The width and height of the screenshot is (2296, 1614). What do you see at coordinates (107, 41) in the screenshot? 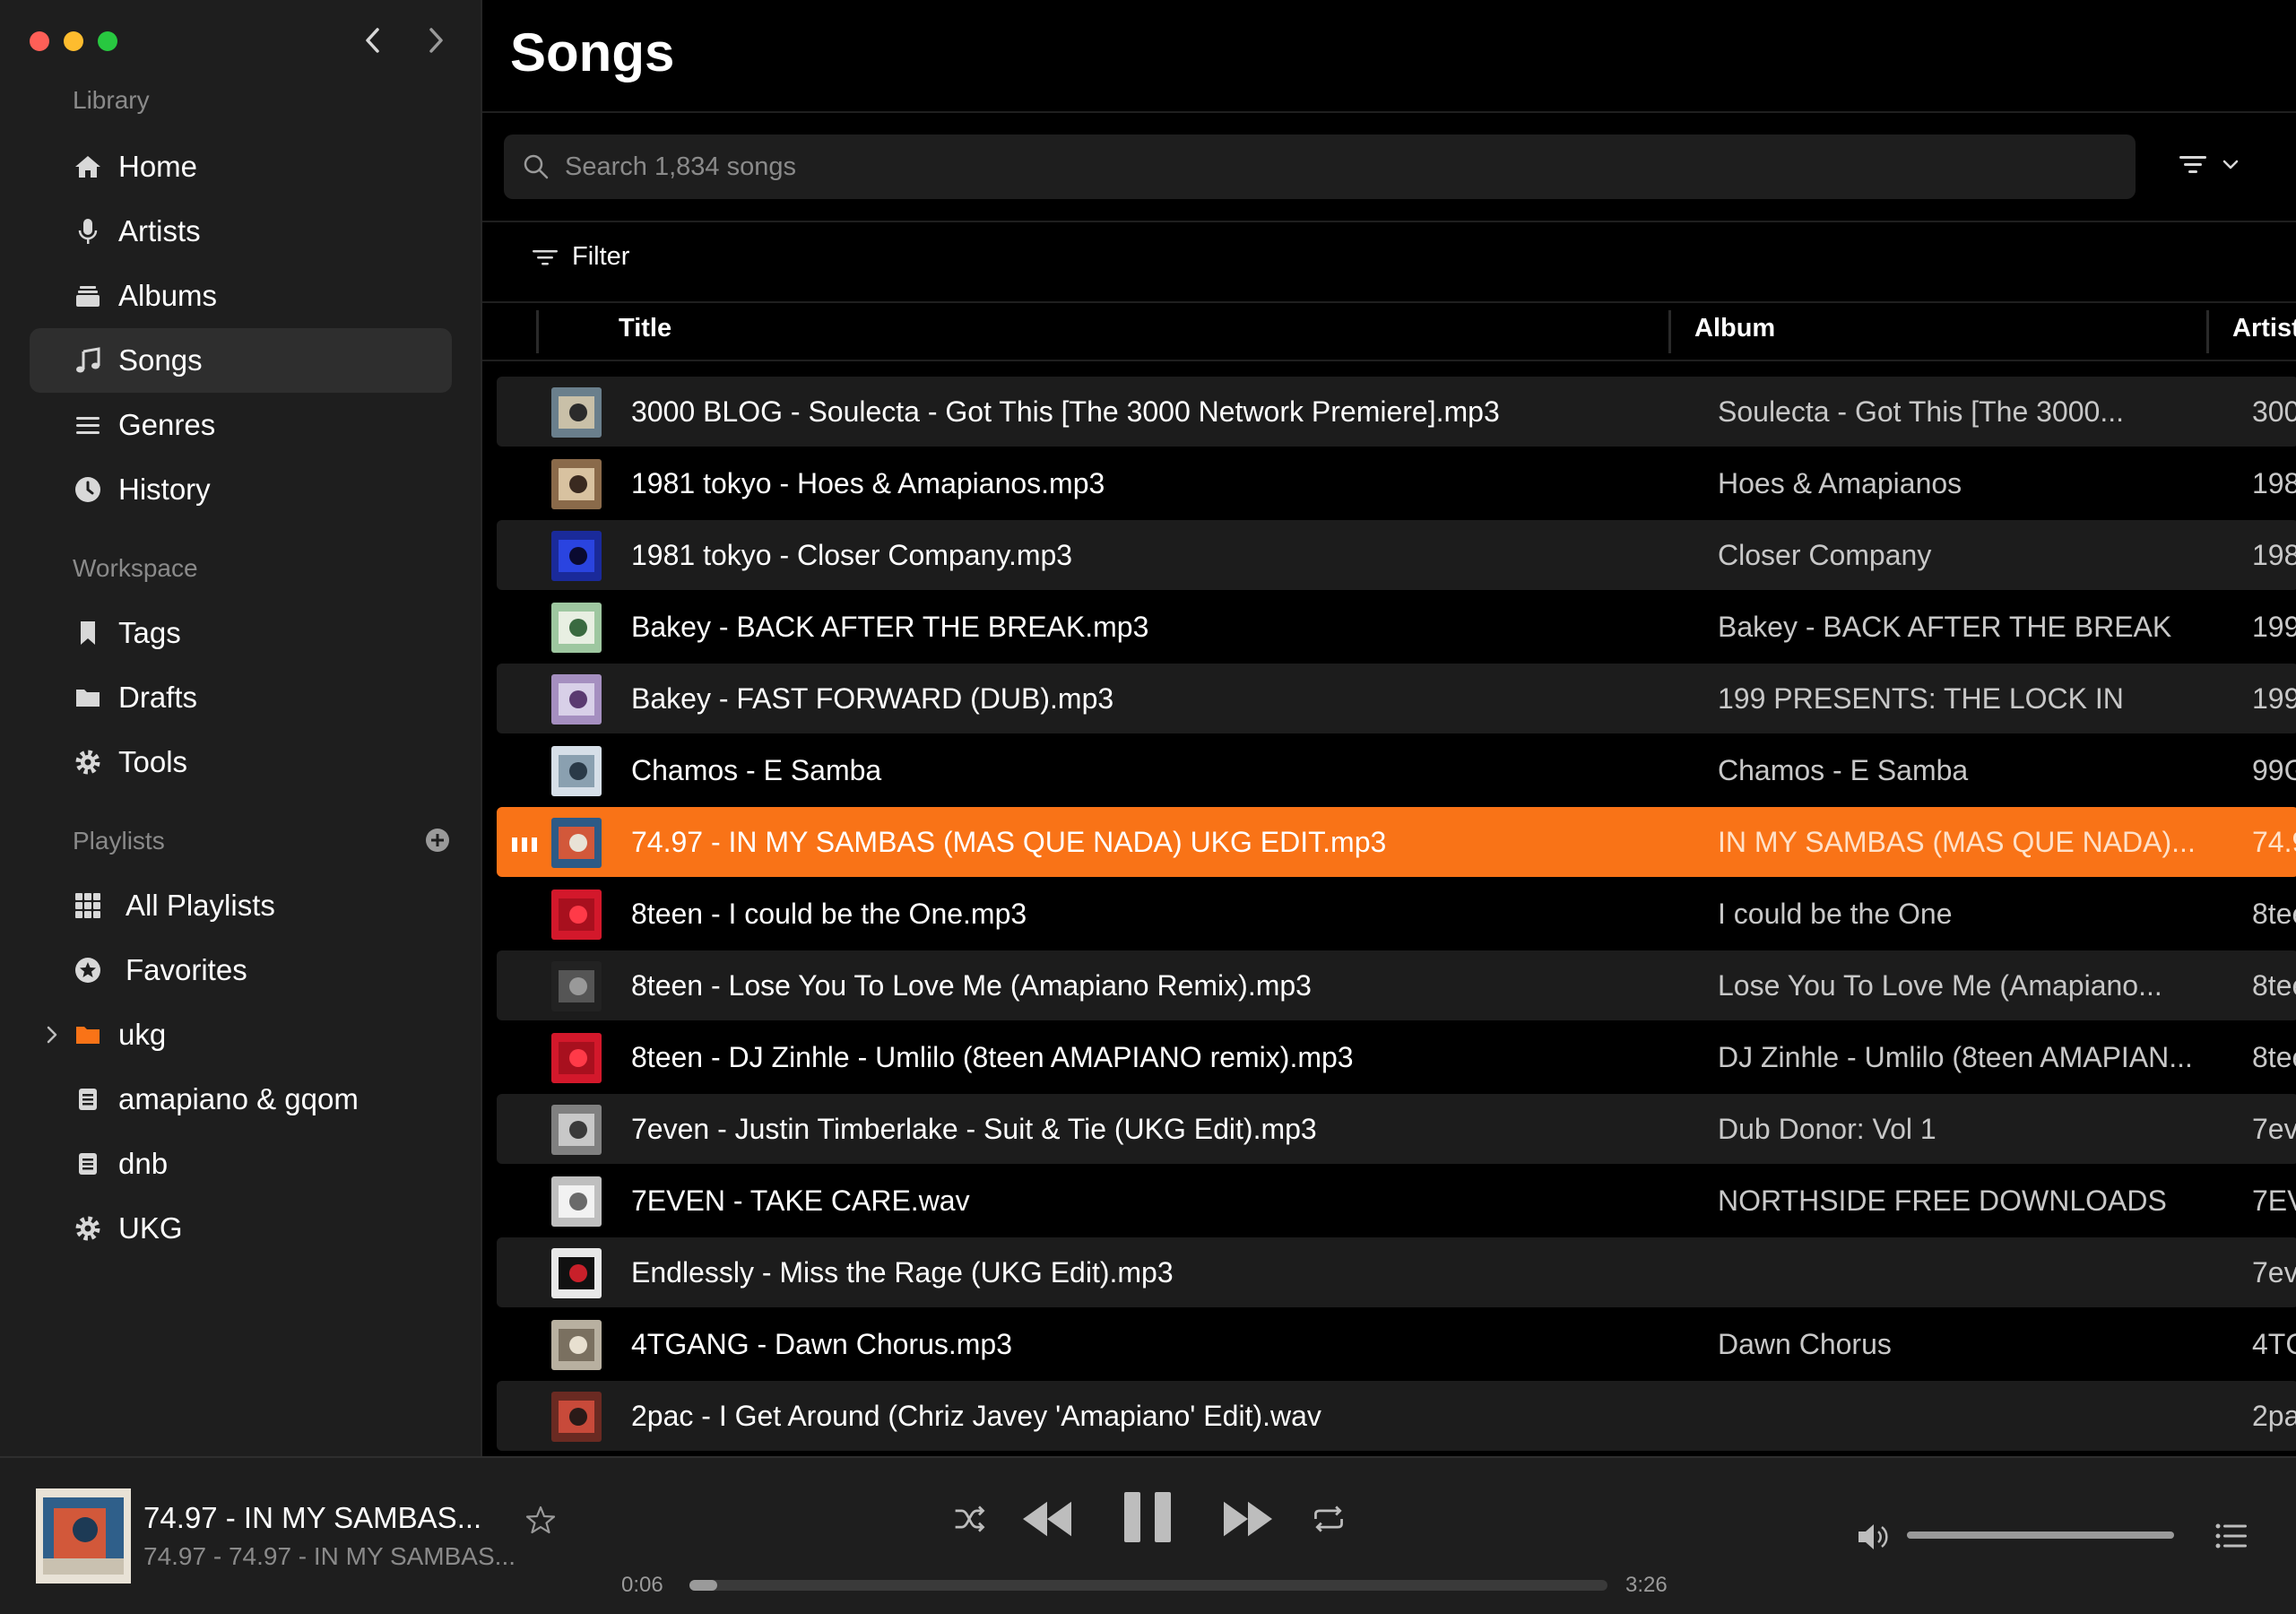
I see `zoom-window-button` at bounding box center [107, 41].